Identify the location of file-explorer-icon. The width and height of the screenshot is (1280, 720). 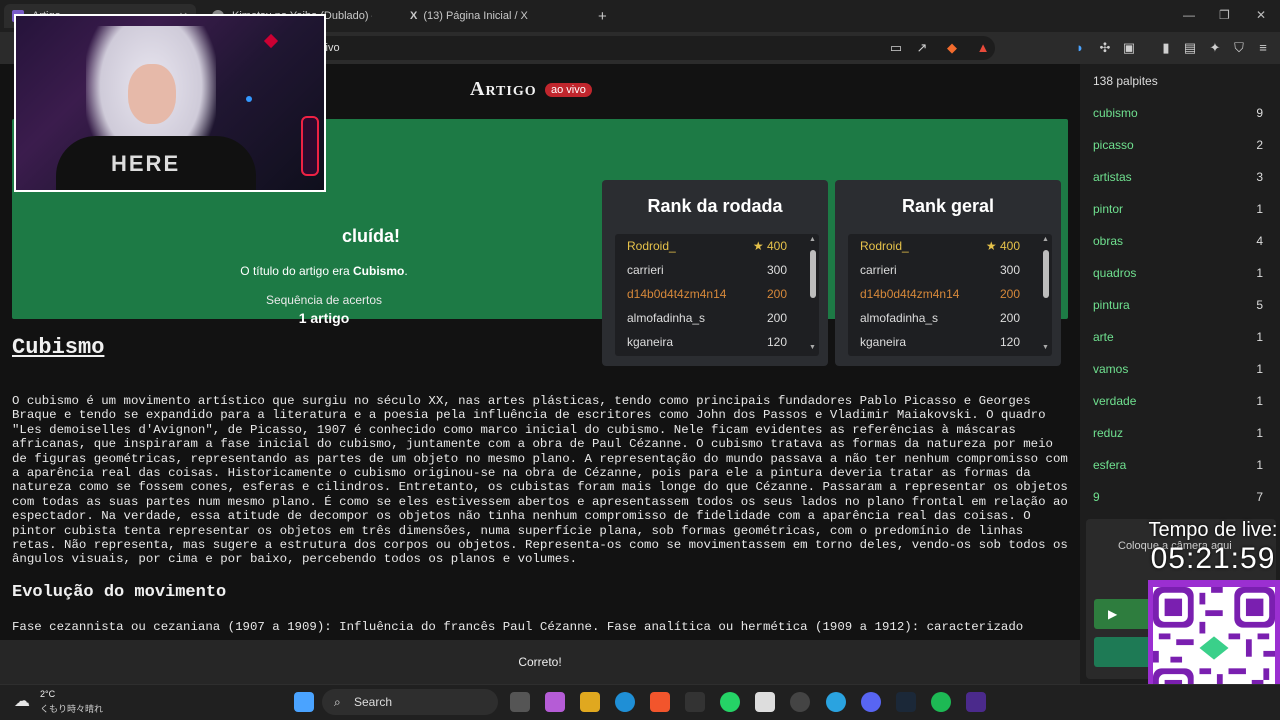
(590, 702).